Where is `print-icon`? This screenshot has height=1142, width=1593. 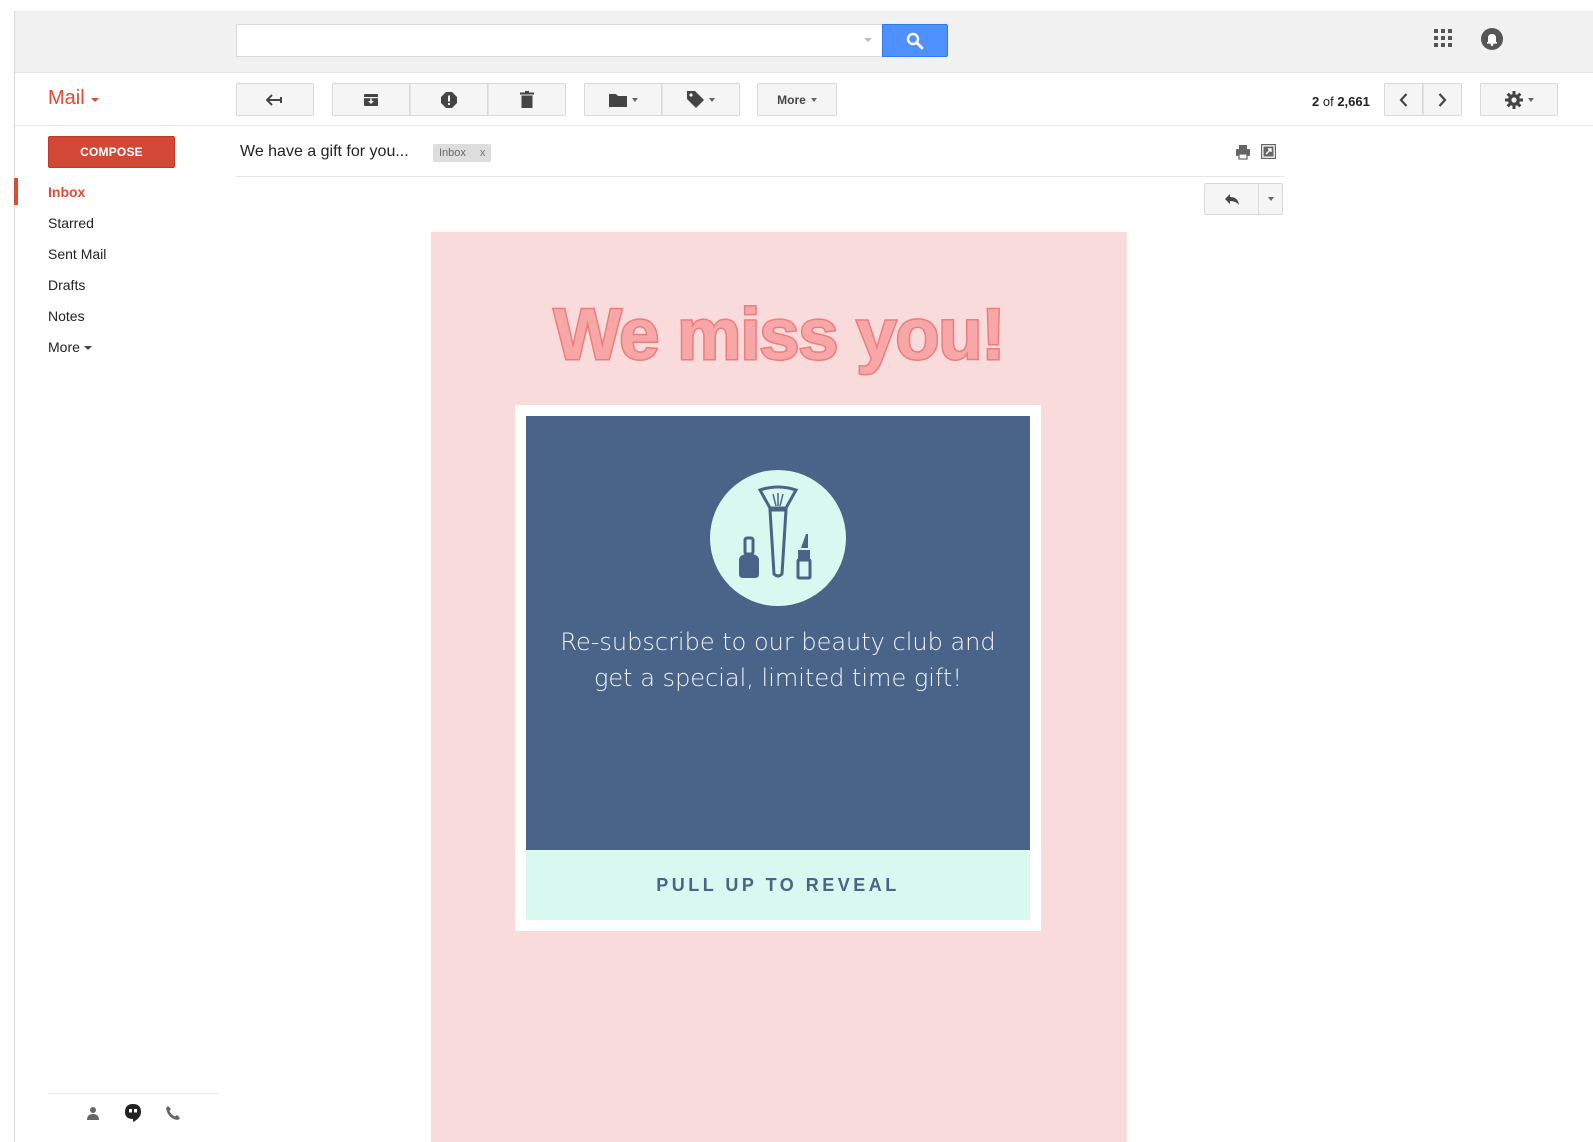
print-icon is located at coordinates (1243, 152).